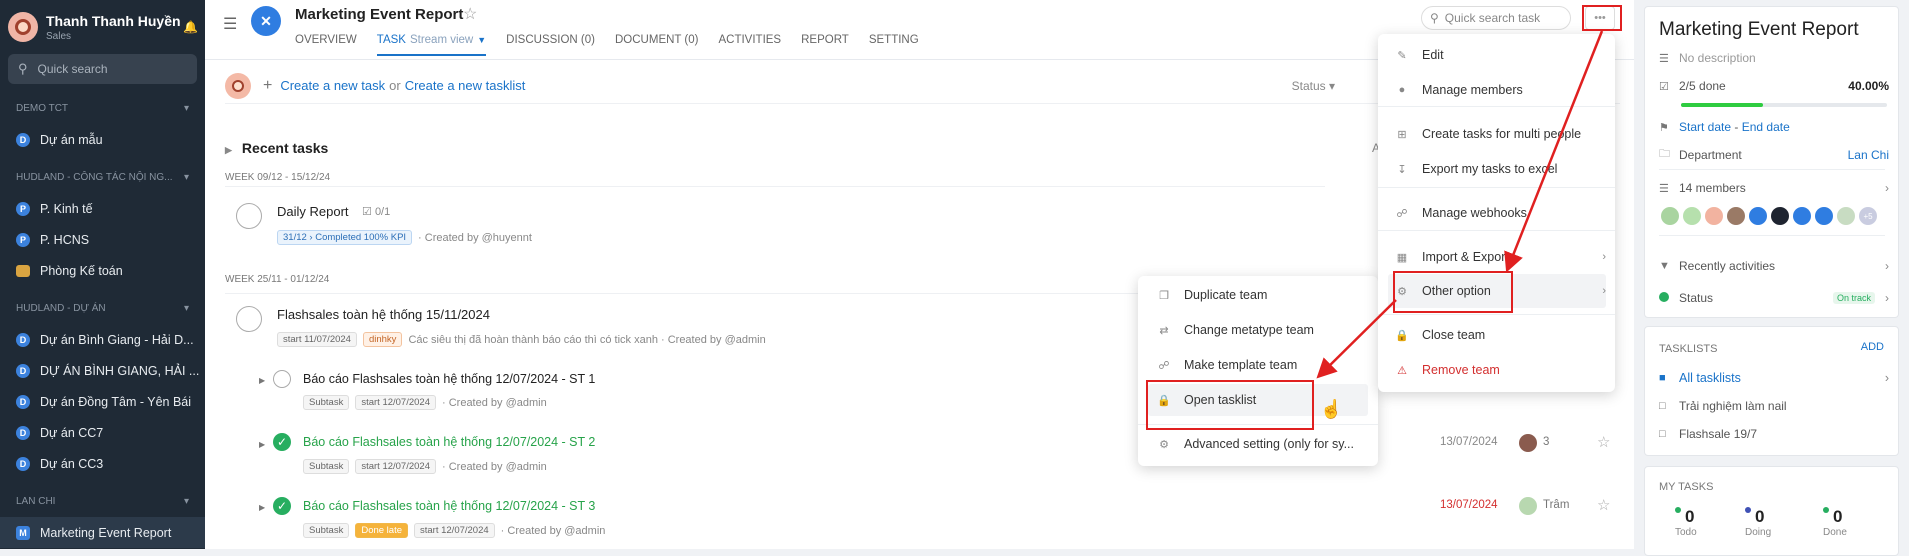 The width and height of the screenshot is (1909, 556). Describe the element at coordinates (1460, 204) in the screenshot. I see `annotation-arrows` at that location.